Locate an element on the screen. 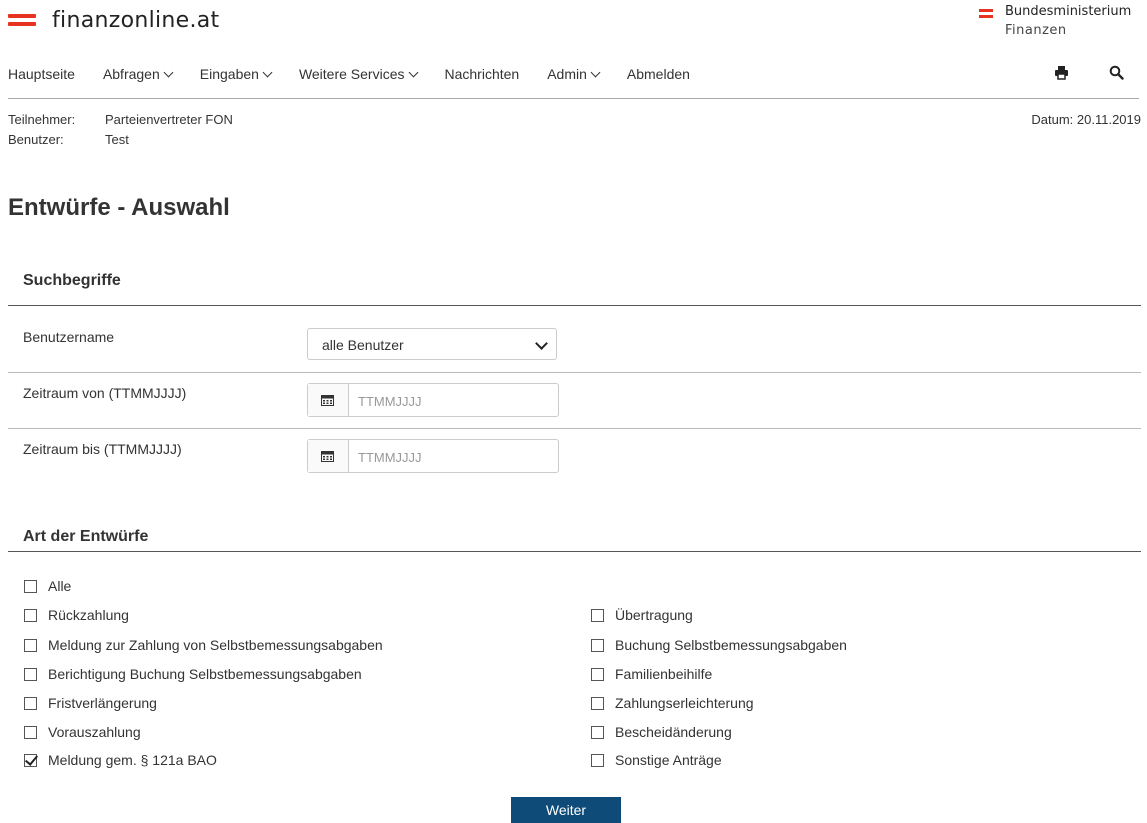  section-title-types: Art der Entwürfe is located at coordinates (86, 536).